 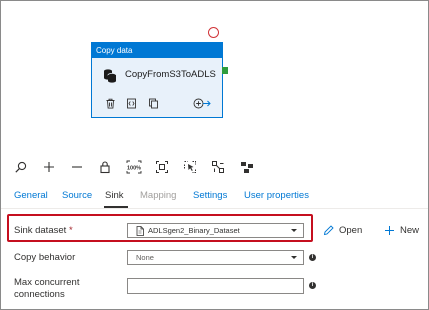 I want to click on zoom-100-icon: 100%, so click(x=134, y=167).